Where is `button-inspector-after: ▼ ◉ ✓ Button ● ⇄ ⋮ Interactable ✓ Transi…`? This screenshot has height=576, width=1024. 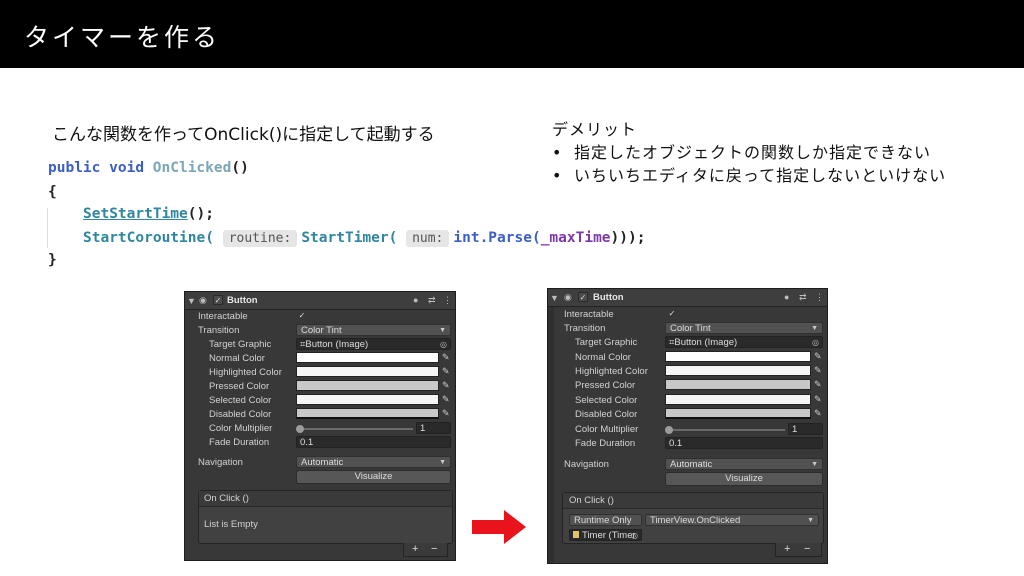 button-inspector-after: ▼ ◉ ✓ Button ● ⇄ ⋮ Interactable ✓ Transi… is located at coordinates (687, 426).